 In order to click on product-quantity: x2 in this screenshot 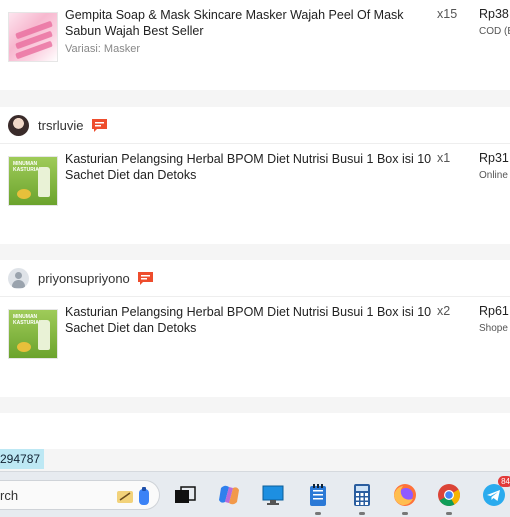, I will do `click(444, 311)`.